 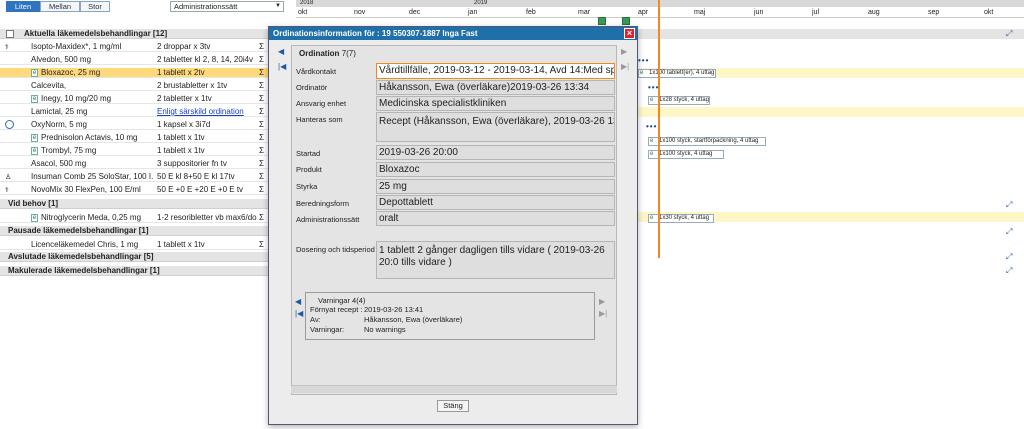 What do you see at coordinates (322, 203) in the screenshot?
I see `field-label: Beredningsform` at bounding box center [322, 203].